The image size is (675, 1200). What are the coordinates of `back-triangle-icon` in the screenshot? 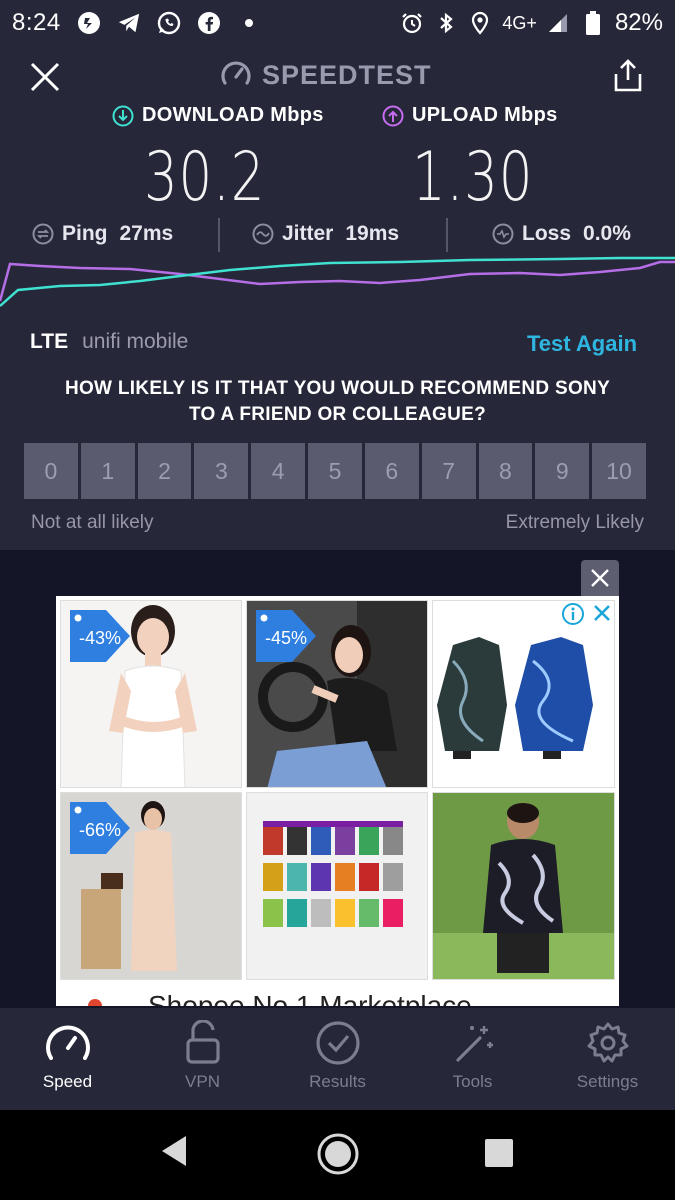 It's located at (174, 1151).